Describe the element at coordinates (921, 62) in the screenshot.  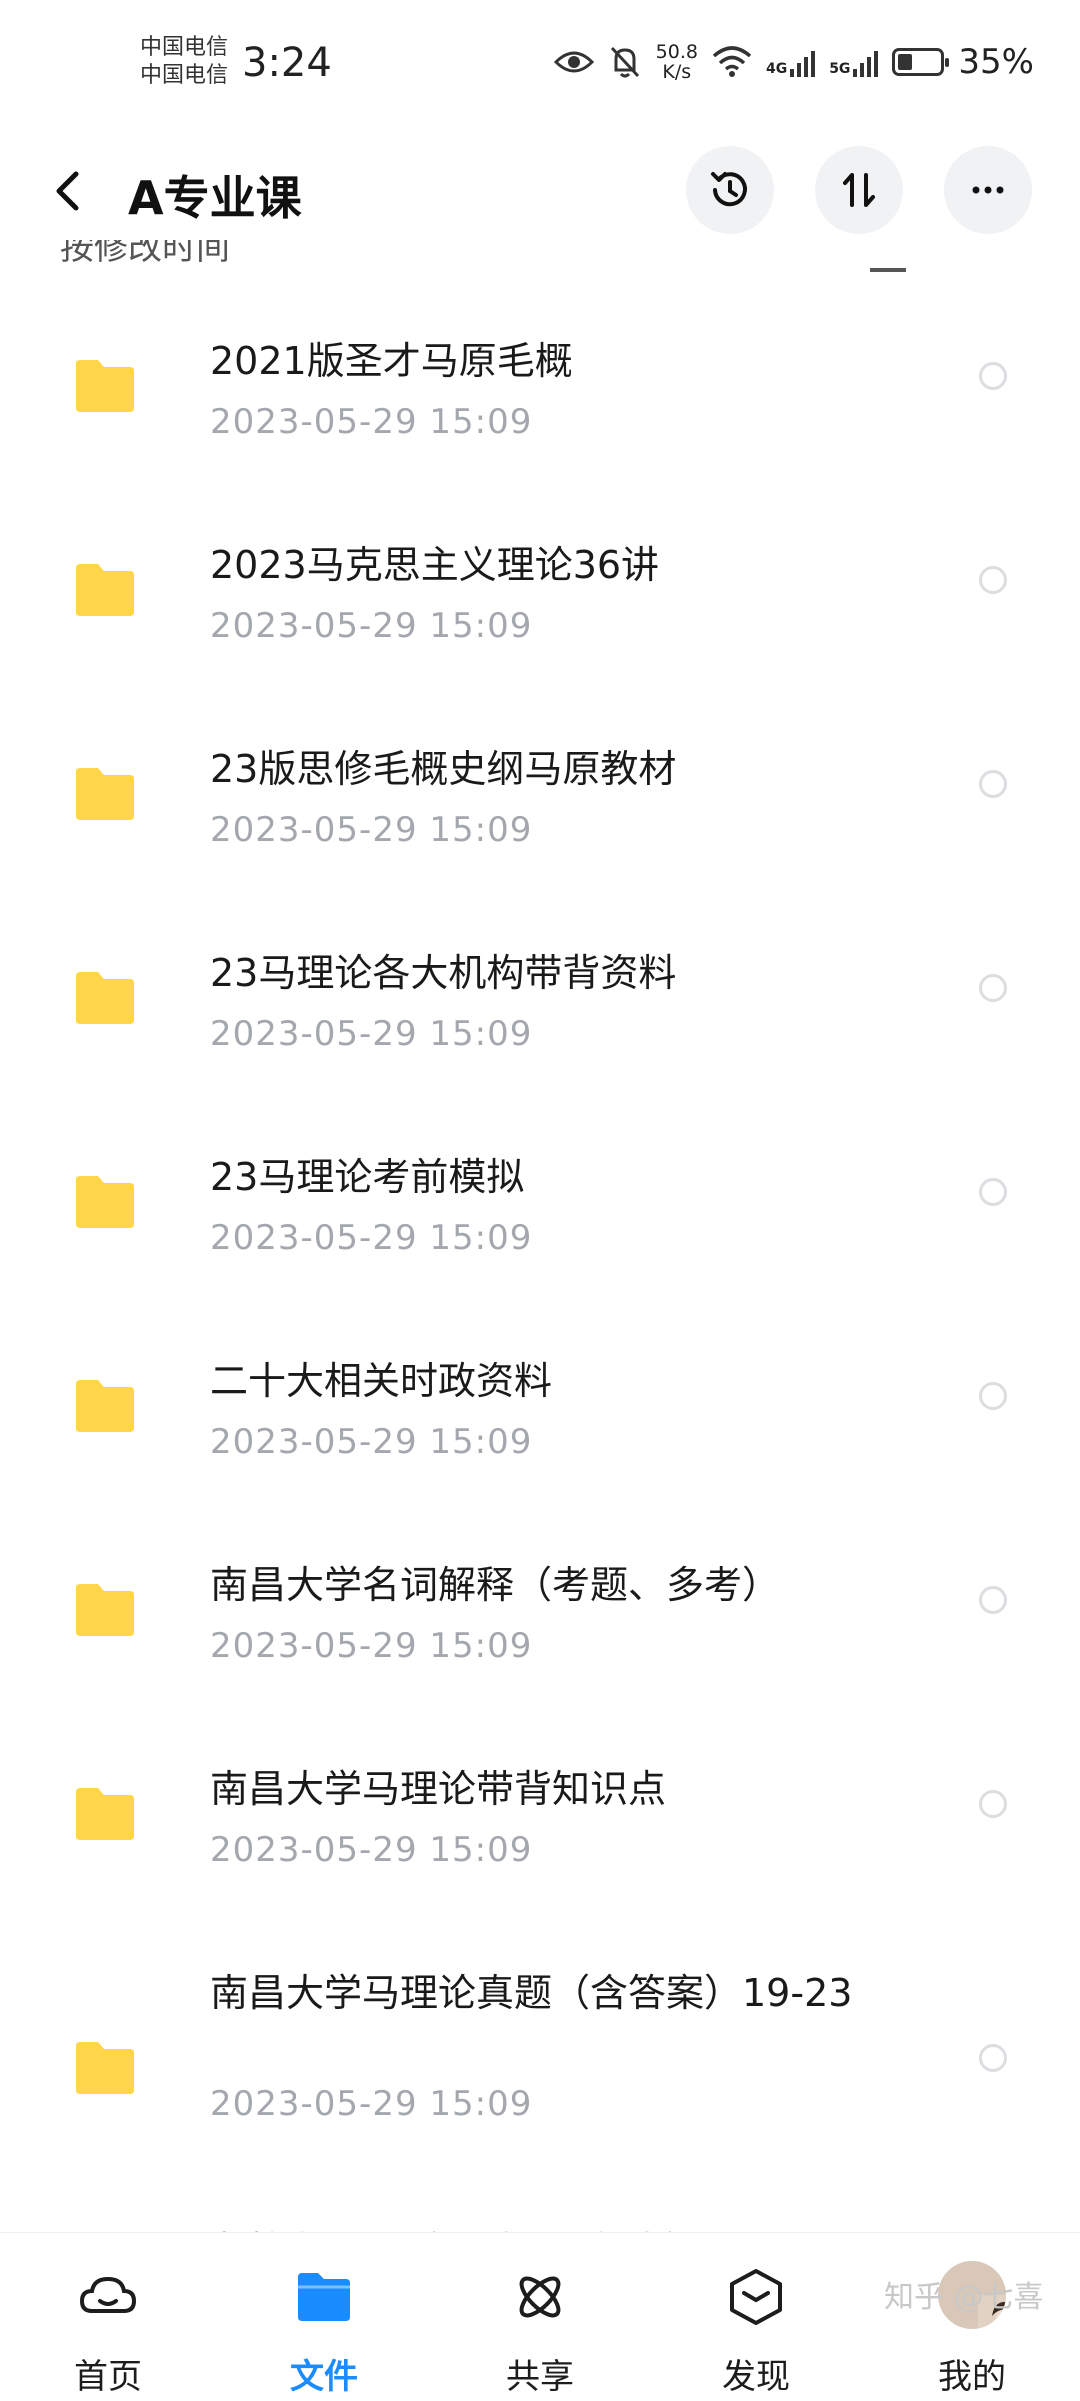
I see `battery-icon` at that location.